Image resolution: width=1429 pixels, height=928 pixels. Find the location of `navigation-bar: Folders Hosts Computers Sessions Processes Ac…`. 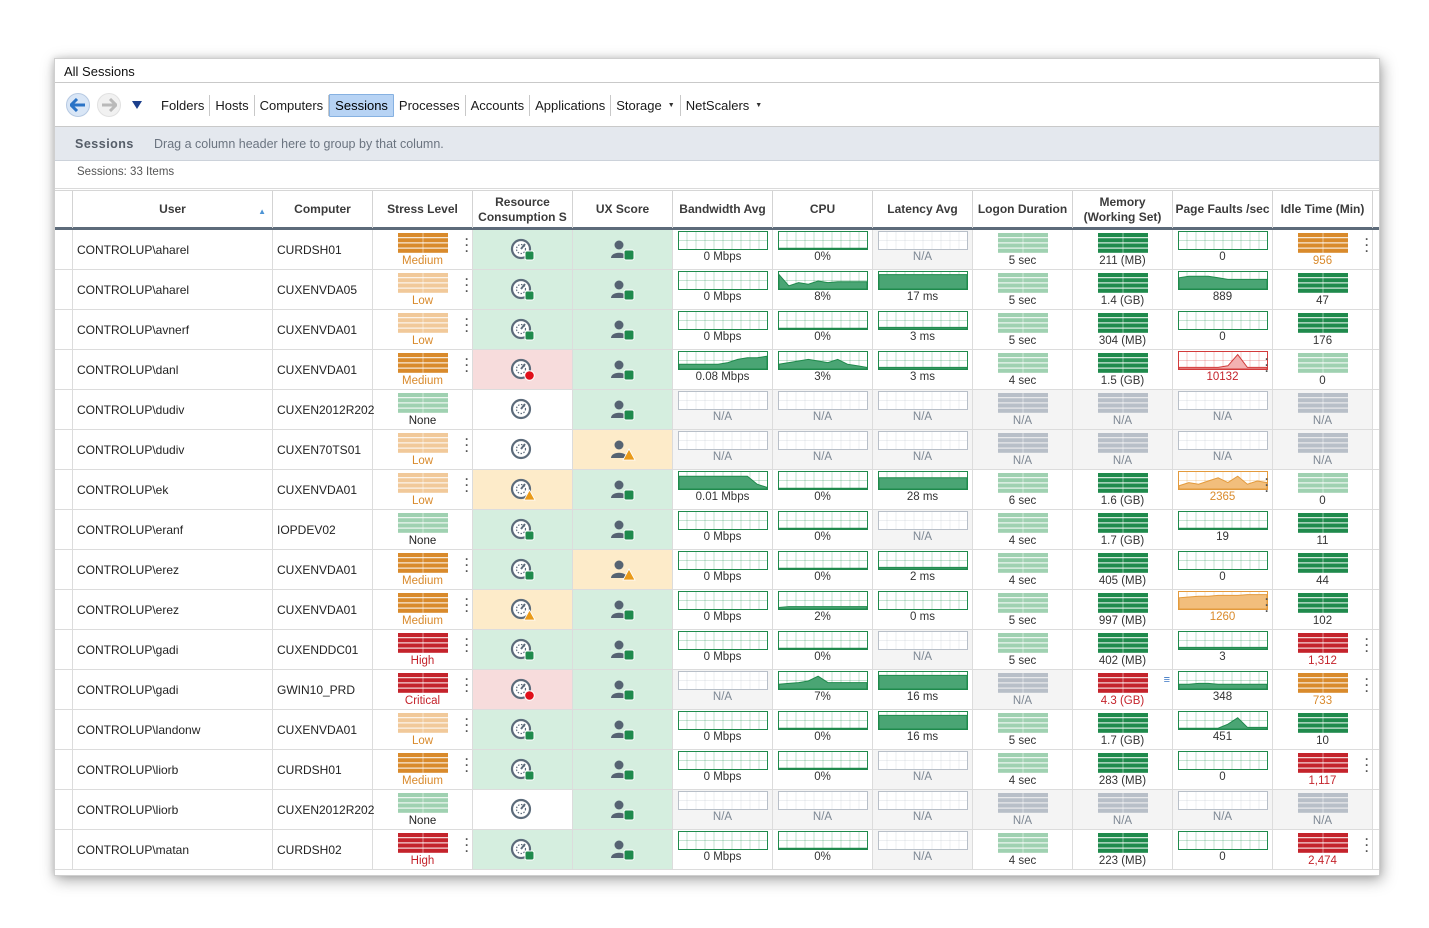

navigation-bar: Folders Hosts Computers Sessions Processes Ac… is located at coordinates (717, 105).